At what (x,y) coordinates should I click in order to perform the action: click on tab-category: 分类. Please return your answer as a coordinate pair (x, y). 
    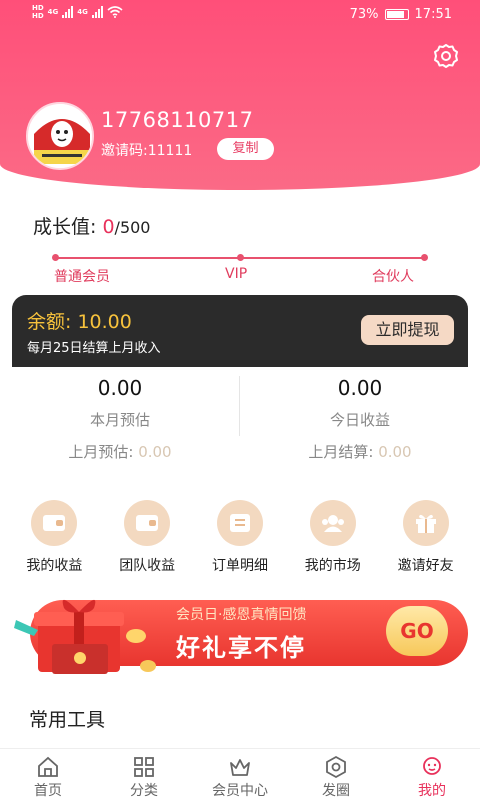
    Looking at the image, I should click on (144, 774).